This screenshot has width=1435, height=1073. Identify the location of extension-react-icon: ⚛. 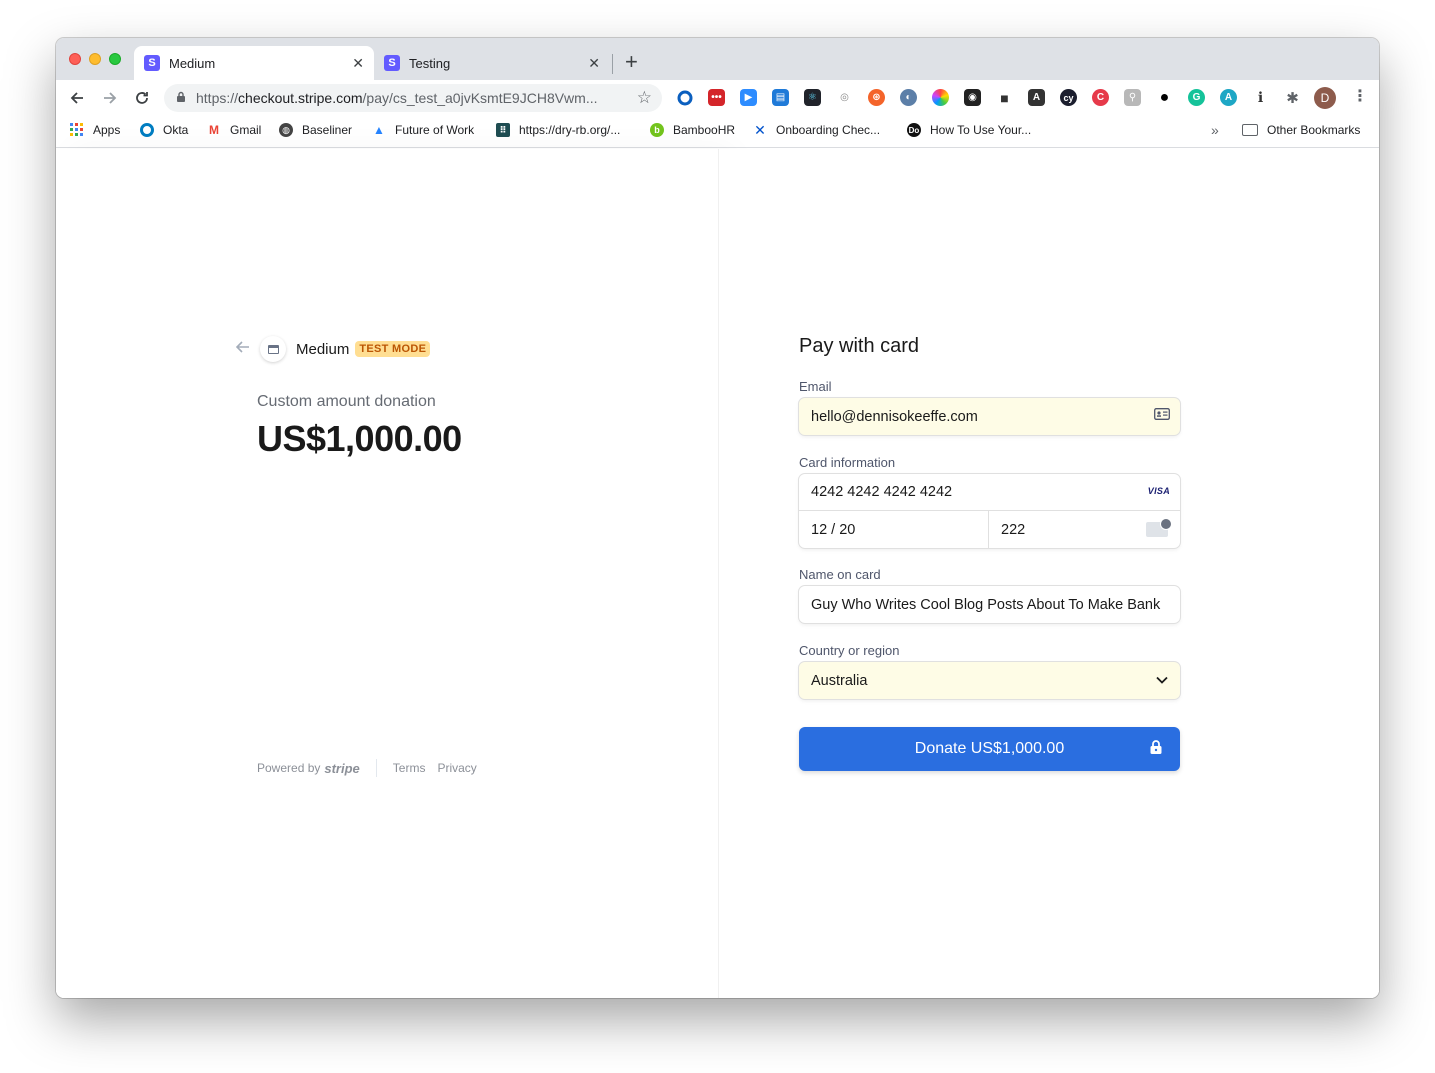
(812, 97).